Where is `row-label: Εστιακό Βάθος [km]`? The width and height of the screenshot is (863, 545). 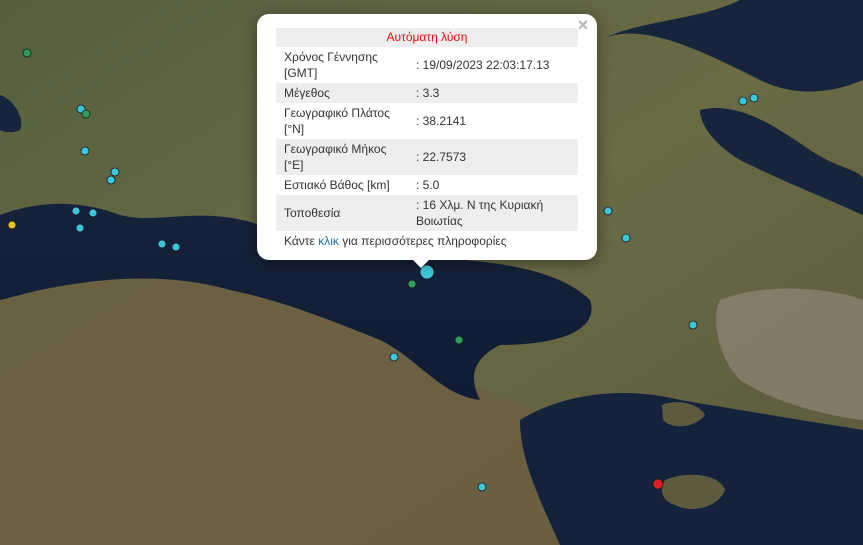
row-label: Εστιακό Βάθος [km] is located at coordinates (337, 185).